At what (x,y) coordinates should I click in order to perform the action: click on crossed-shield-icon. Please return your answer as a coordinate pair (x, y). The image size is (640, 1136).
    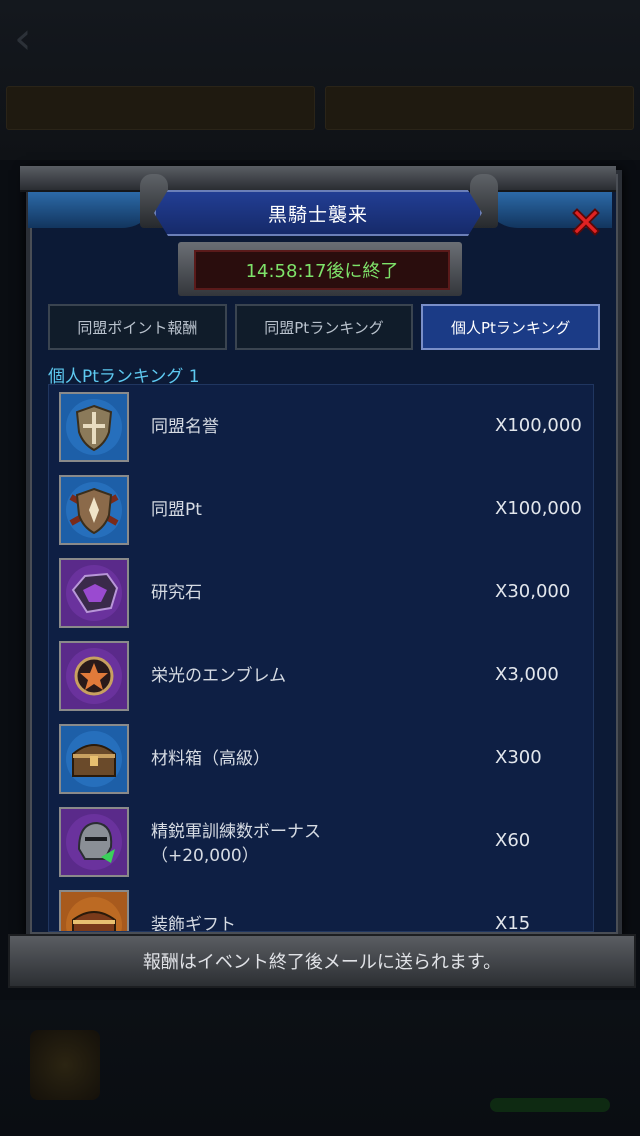
    Looking at the image, I should click on (94, 510).